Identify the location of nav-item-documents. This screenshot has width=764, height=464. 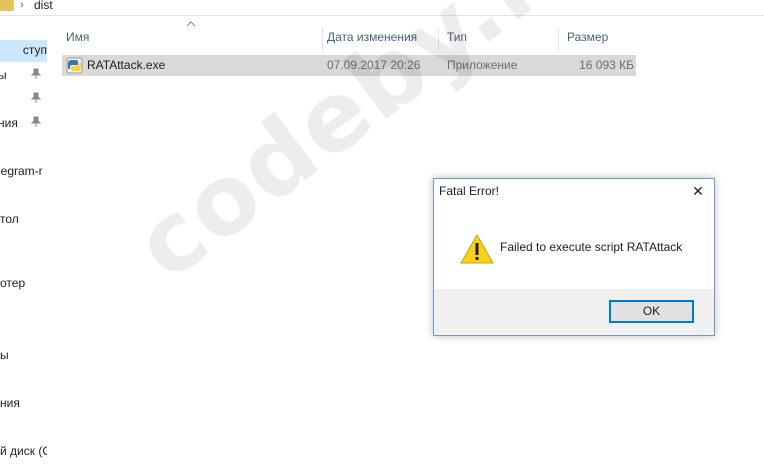
(23, 100).